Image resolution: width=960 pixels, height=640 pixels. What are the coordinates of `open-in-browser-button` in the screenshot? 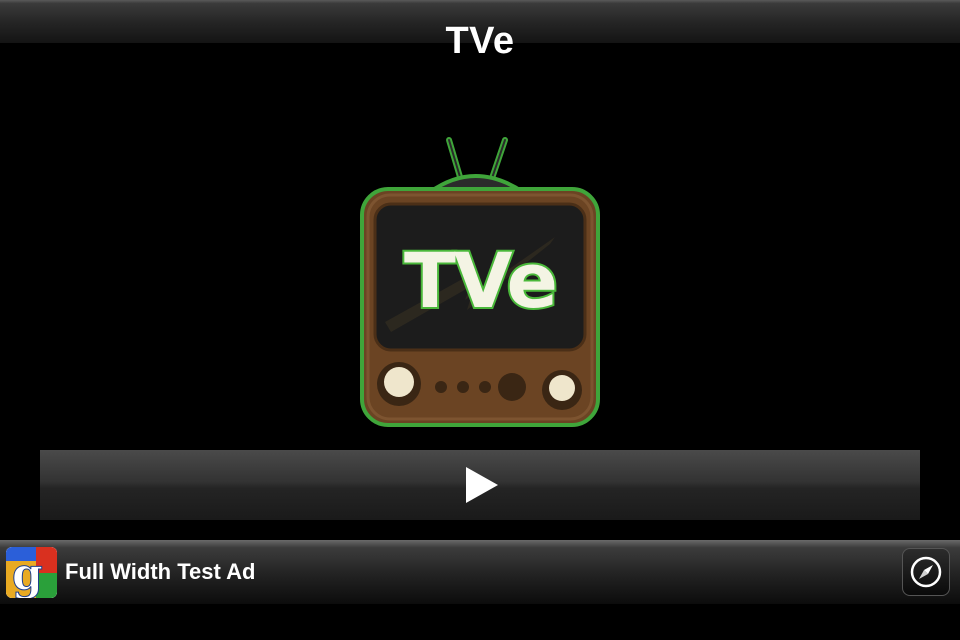 It's located at (926, 572).